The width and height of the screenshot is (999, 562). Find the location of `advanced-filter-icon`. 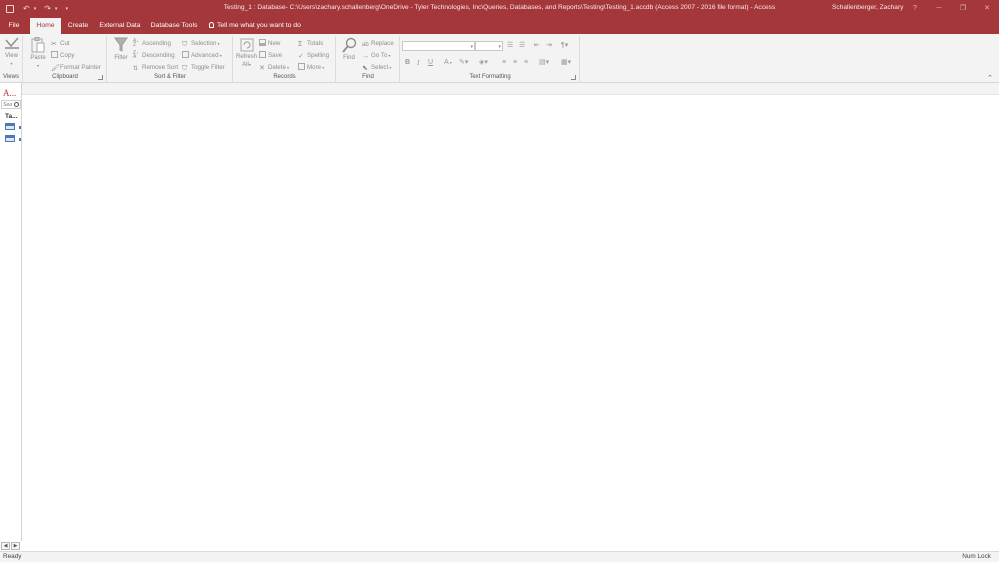

advanced-filter-icon is located at coordinates (185, 54).